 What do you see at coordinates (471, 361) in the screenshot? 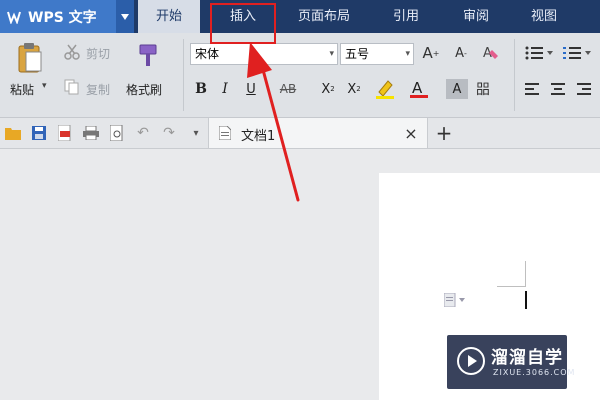
I see `play-logo-icon` at bounding box center [471, 361].